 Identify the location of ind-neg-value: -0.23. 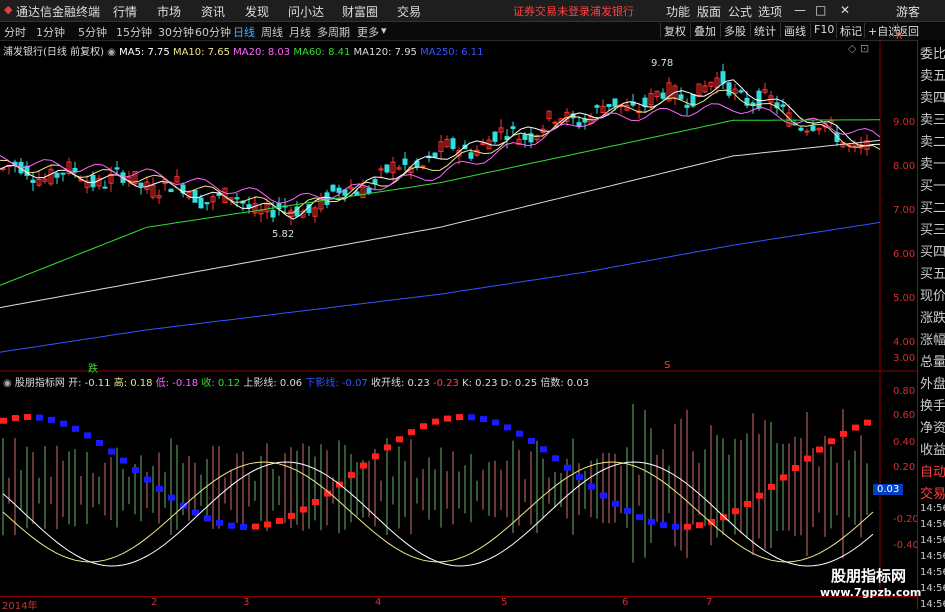
(446, 383).